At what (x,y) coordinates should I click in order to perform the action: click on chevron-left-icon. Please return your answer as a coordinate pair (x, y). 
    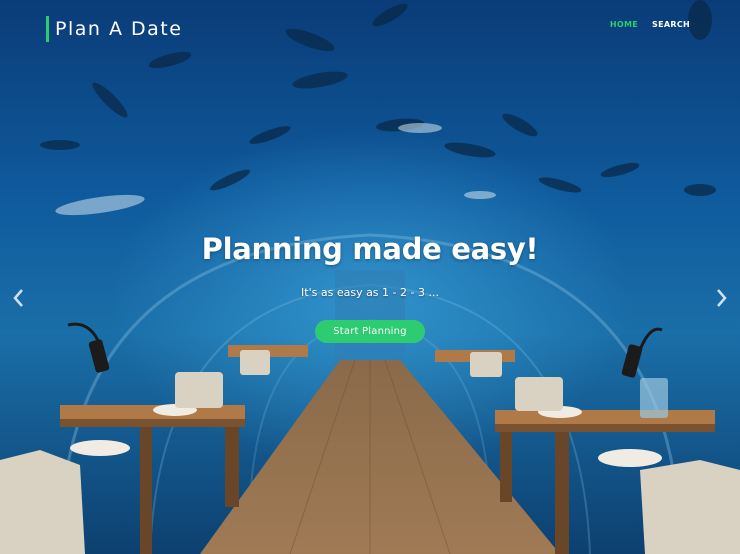
    Looking at the image, I should click on (18, 298).